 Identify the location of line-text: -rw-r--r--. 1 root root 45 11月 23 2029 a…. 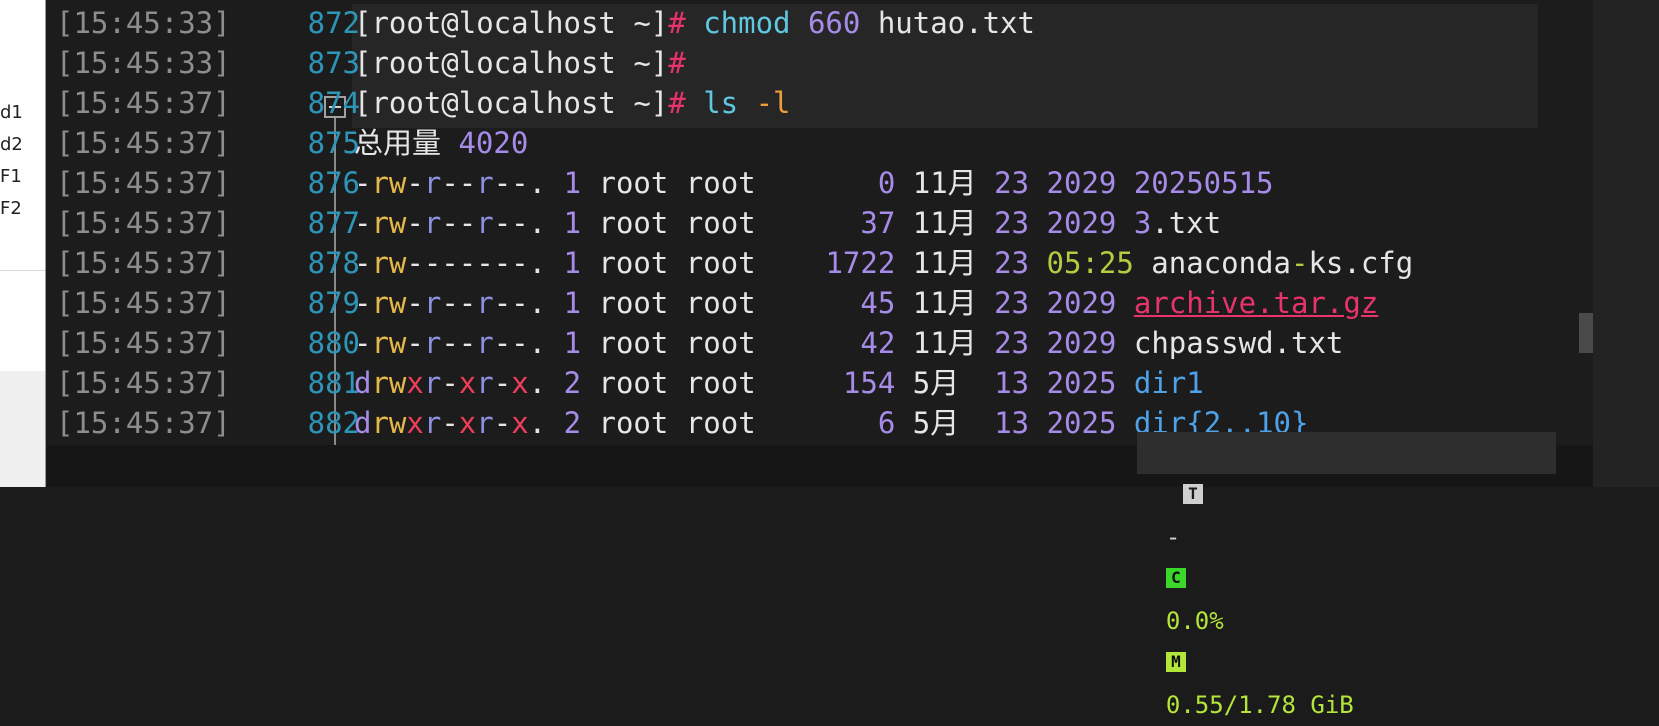
(866, 303).